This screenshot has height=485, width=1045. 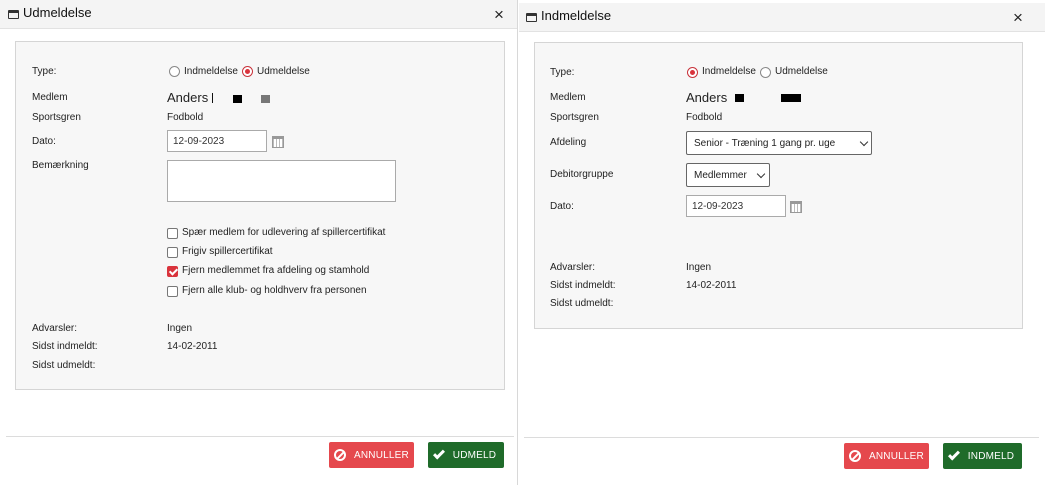 I want to click on remark-textarea, so click(x=281, y=181).